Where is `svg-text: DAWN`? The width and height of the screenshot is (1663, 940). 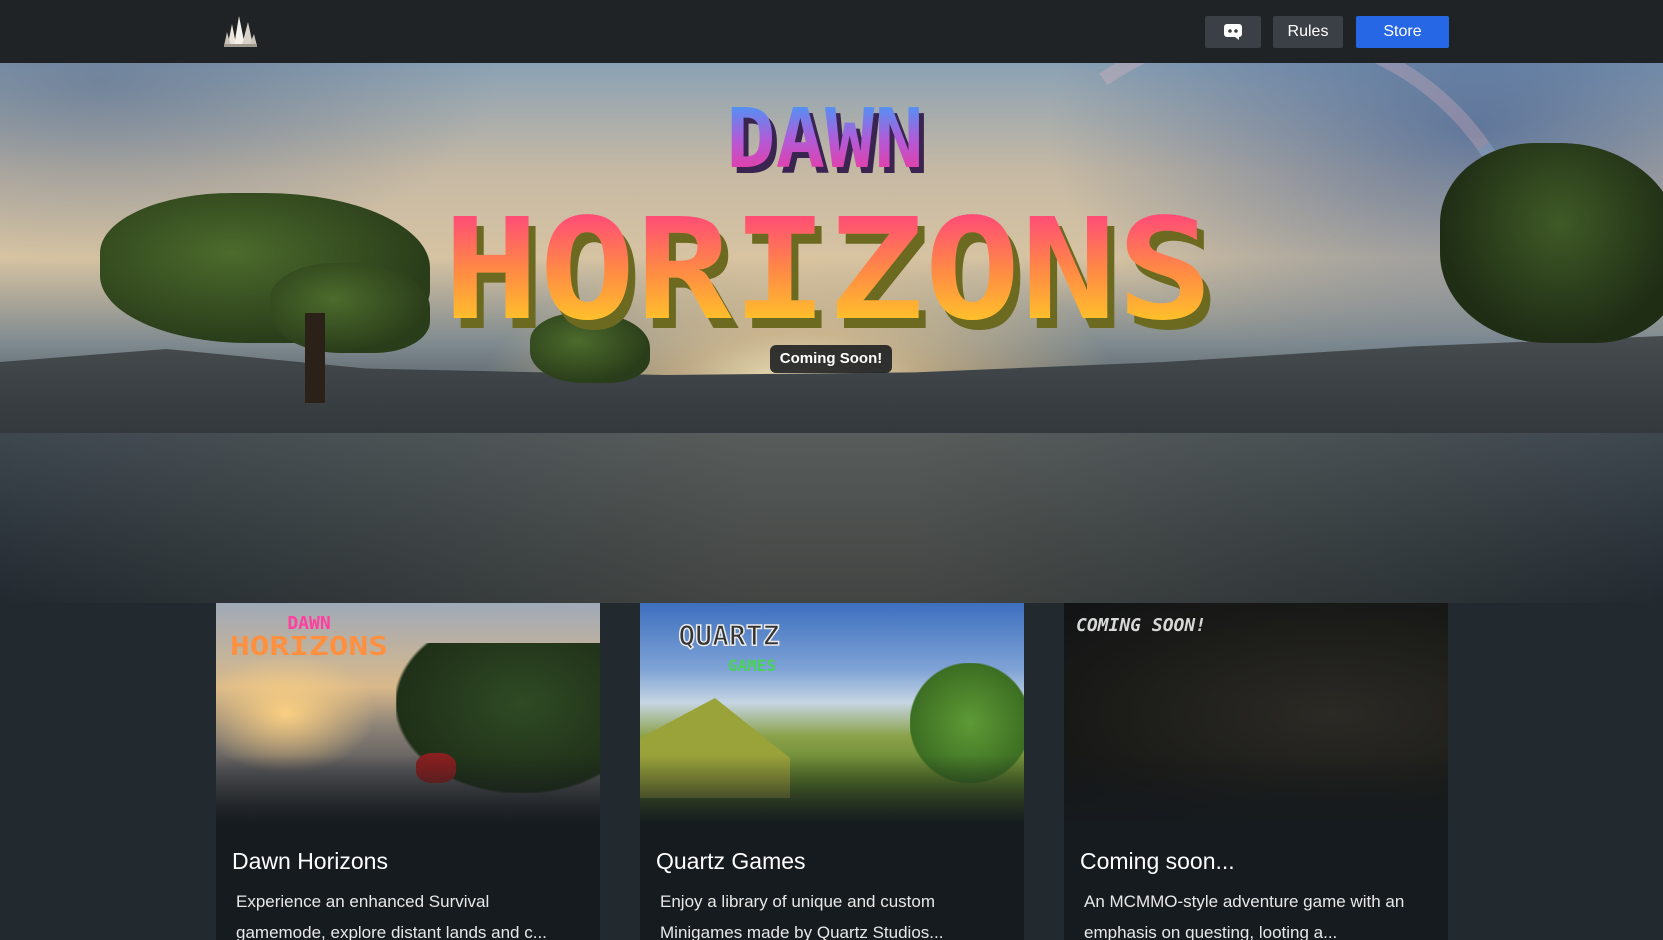
svg-text: DAWN is located at coordinates (308, 623).